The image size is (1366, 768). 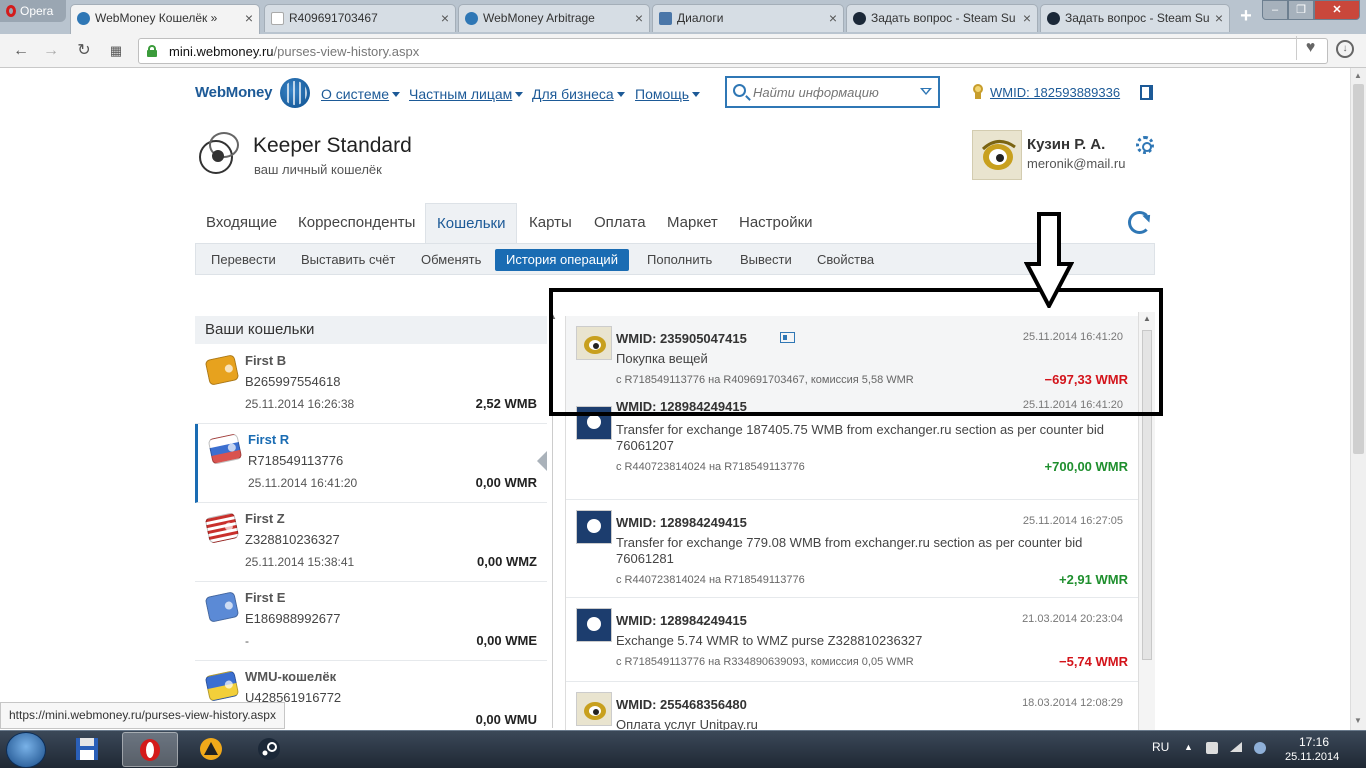 I want to click on close-window-button: ✕, so click(x=1337, y=10).